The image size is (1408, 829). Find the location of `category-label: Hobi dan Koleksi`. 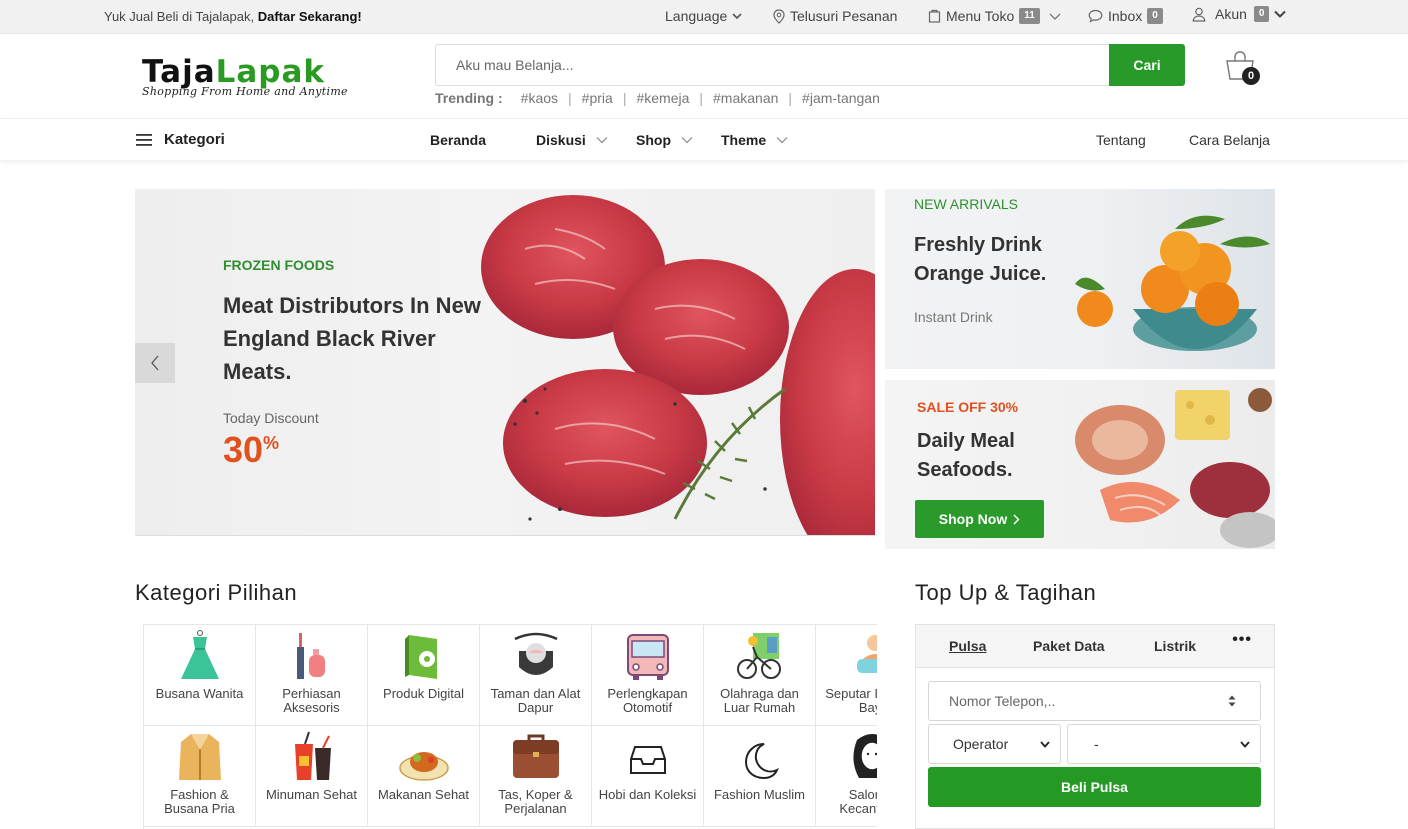

category-label: Hobi dan Koleksi is located at coordinates (647, 794).